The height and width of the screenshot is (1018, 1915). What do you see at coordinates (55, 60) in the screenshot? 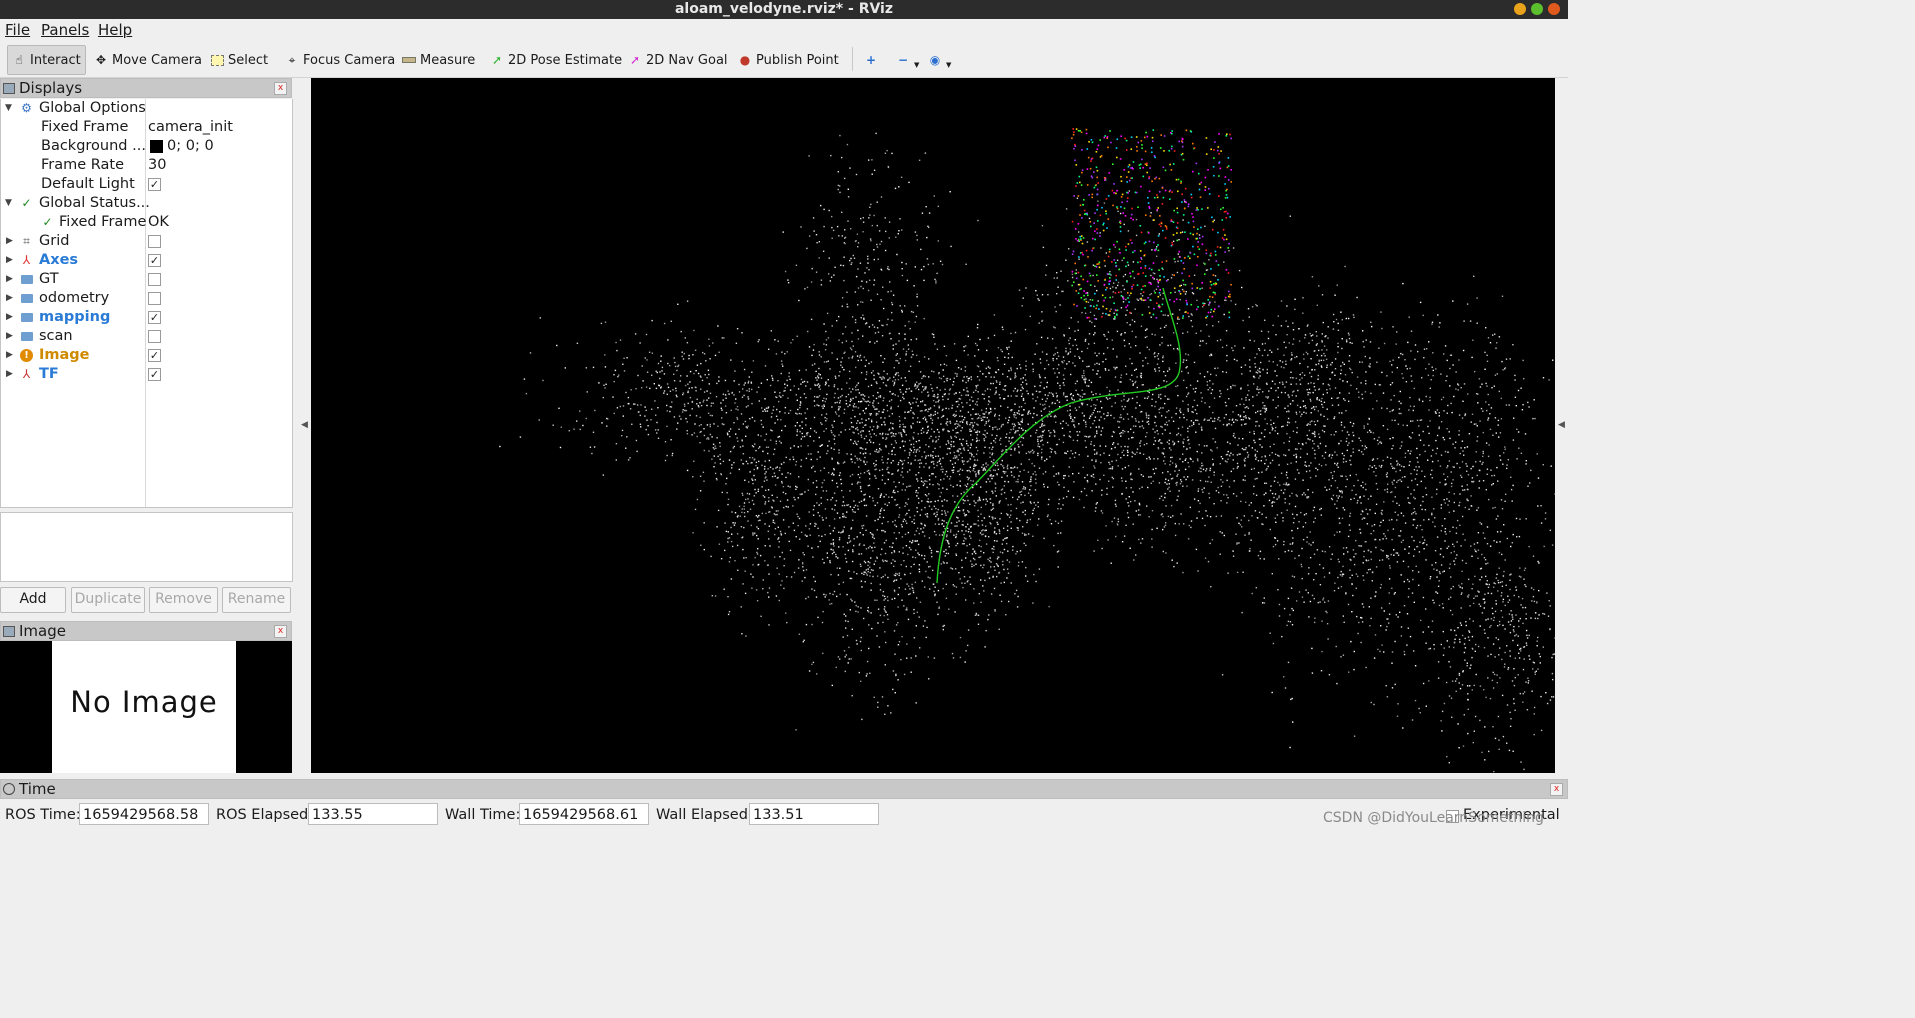
I see `interact-label: Interact` at bounding box center [55, 60].